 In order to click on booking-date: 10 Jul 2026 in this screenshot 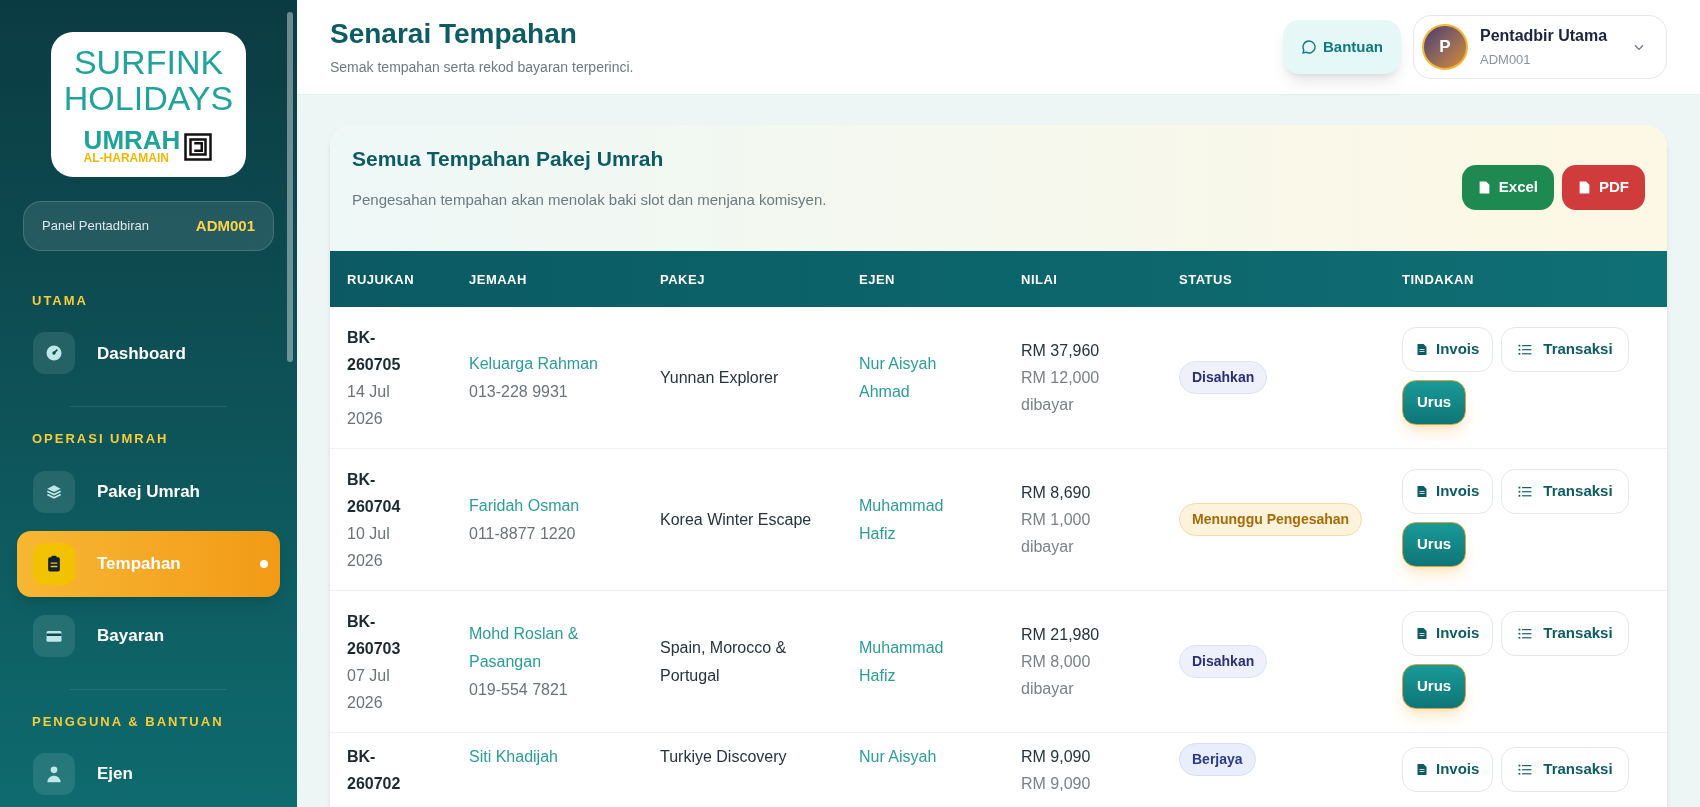, I will do `click(369, 547)`.